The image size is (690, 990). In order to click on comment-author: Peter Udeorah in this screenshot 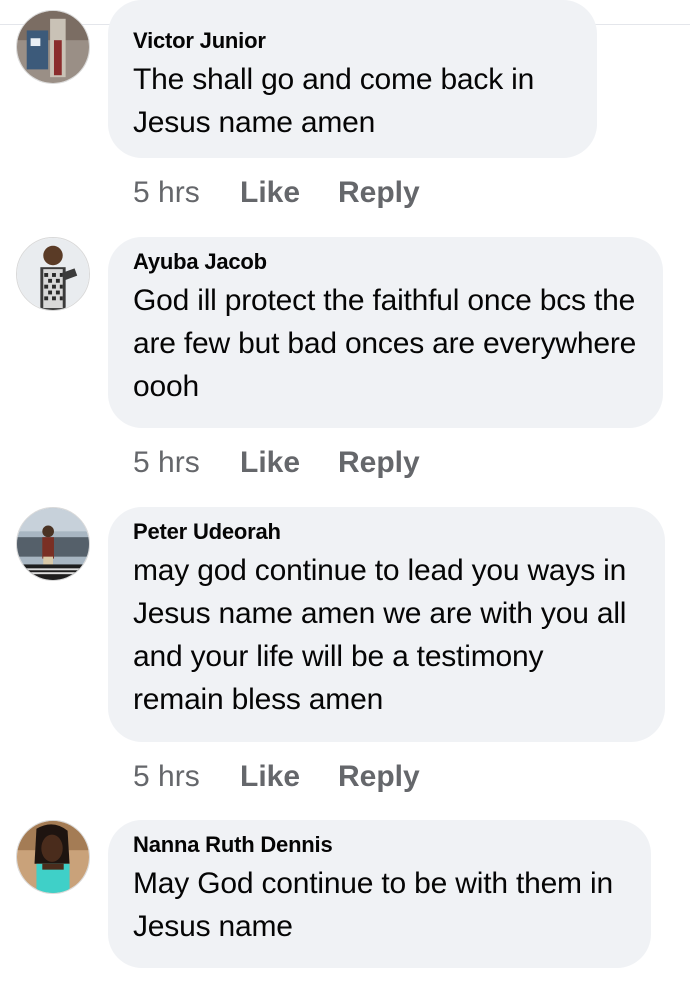, I will do `click(386, 532)`.